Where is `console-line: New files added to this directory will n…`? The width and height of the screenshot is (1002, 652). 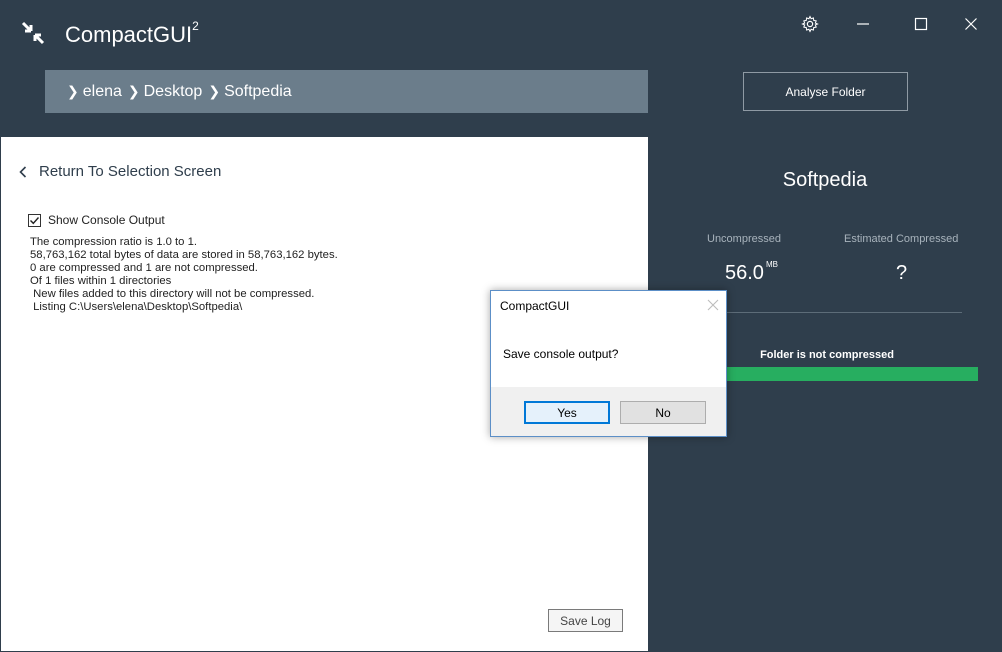
console-line: New files added to this directory will n… is located at coordinates (172, 294).